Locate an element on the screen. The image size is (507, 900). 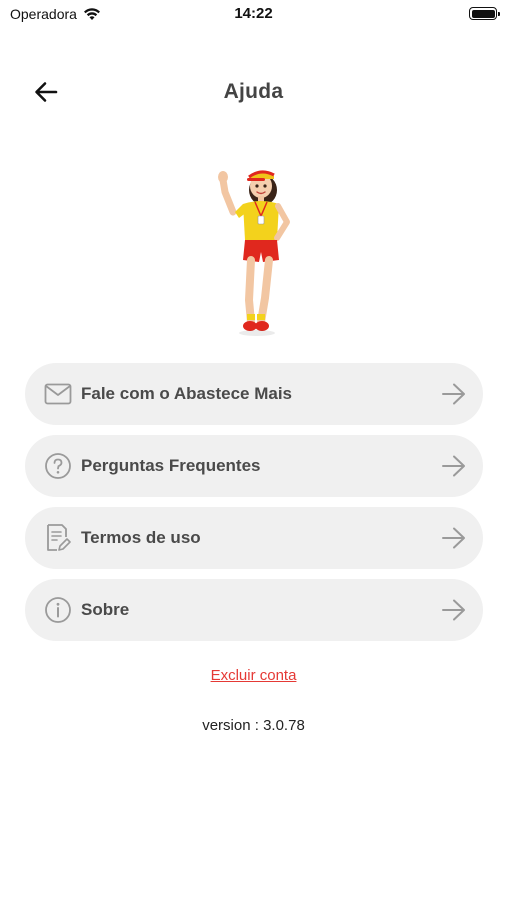
battery-icon is located at coordinates (484, 13).